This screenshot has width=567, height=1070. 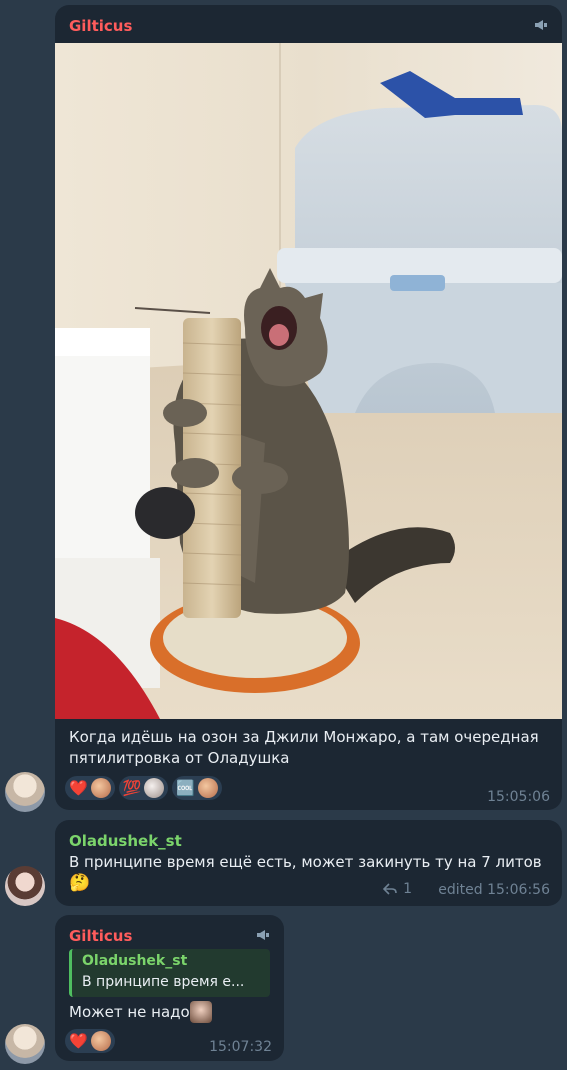 What do you see at coordinates (407, 889) in the screenshot?
I see `reply-count: 1` at bounding box center [407, 889].